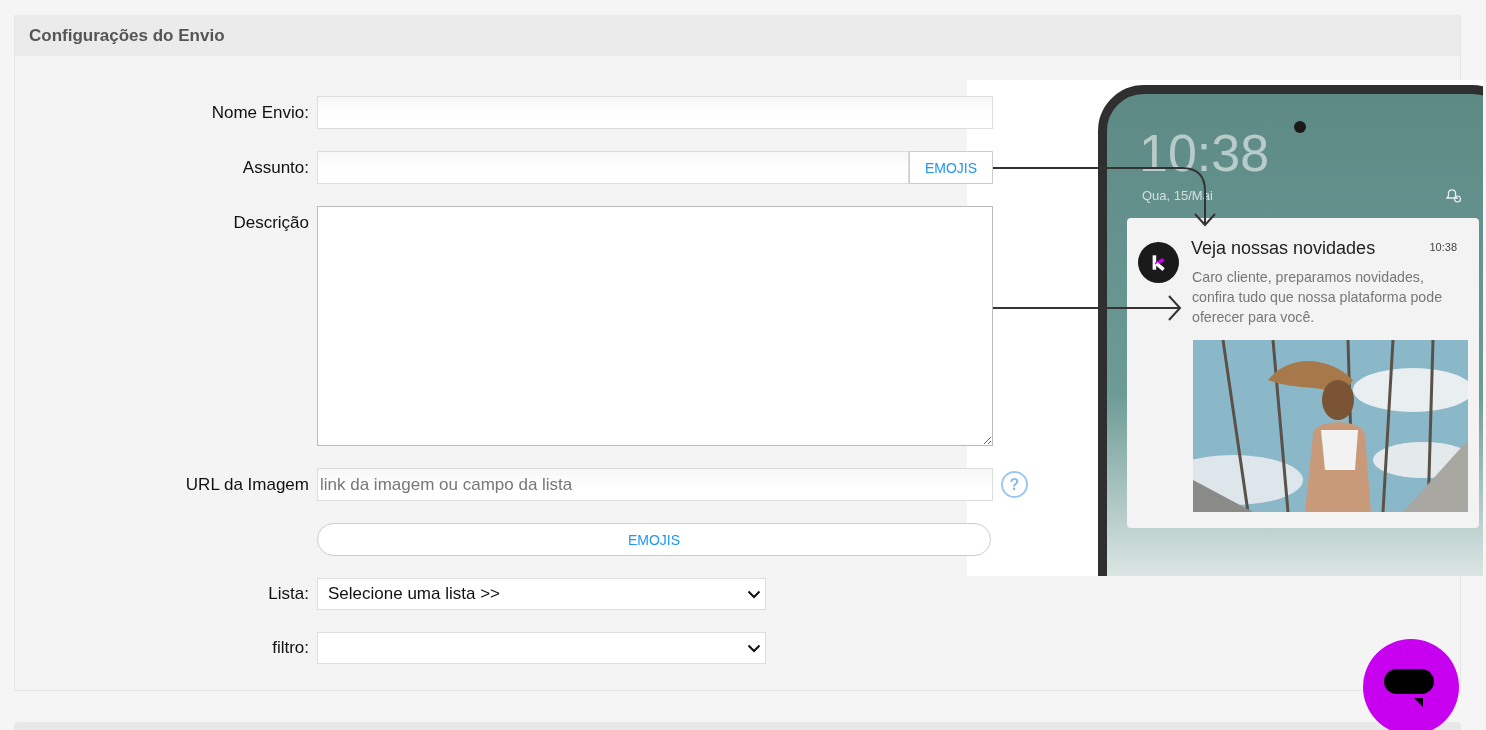 This screenshot has width=1486, height=730. I want to click on notification-text: Caro cliente, preparamos novidades, confira tudo que nossa plataforma pode oferecer para você., so click(1318, 297).